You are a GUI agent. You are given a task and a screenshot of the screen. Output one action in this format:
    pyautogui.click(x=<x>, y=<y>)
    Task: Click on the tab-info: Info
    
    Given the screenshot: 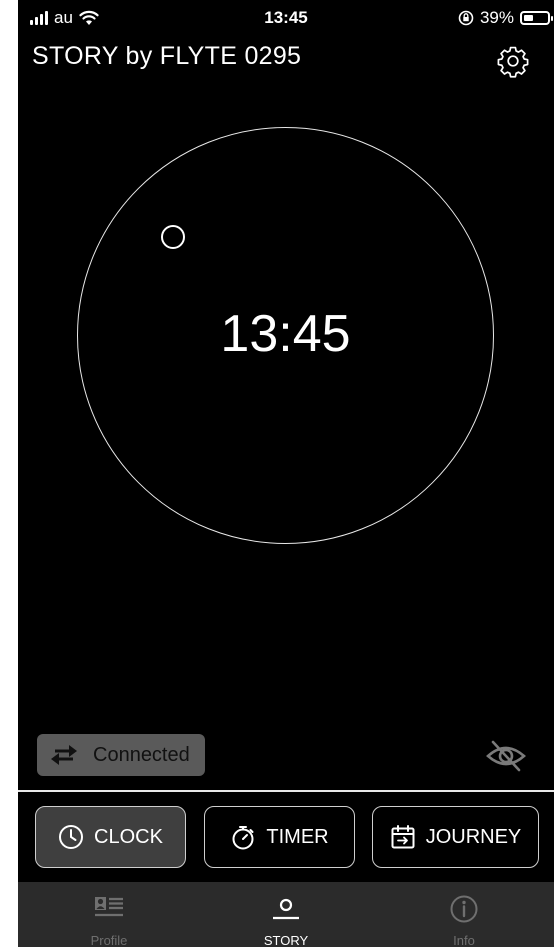 What is the action you would take?
    pyautogui.click(x=464, y=914)
    